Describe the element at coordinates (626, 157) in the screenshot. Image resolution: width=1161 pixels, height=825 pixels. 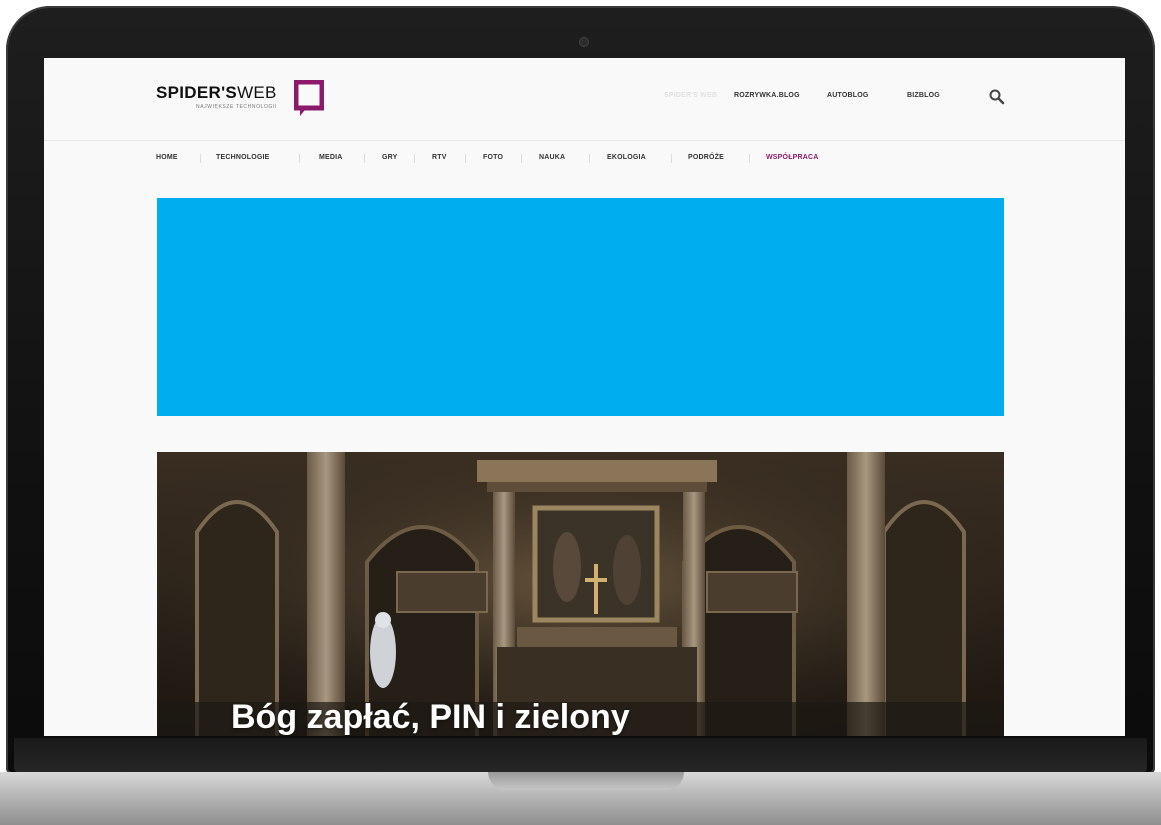
I see `nav-item-ekologia: EKOLOGIA` at that location.